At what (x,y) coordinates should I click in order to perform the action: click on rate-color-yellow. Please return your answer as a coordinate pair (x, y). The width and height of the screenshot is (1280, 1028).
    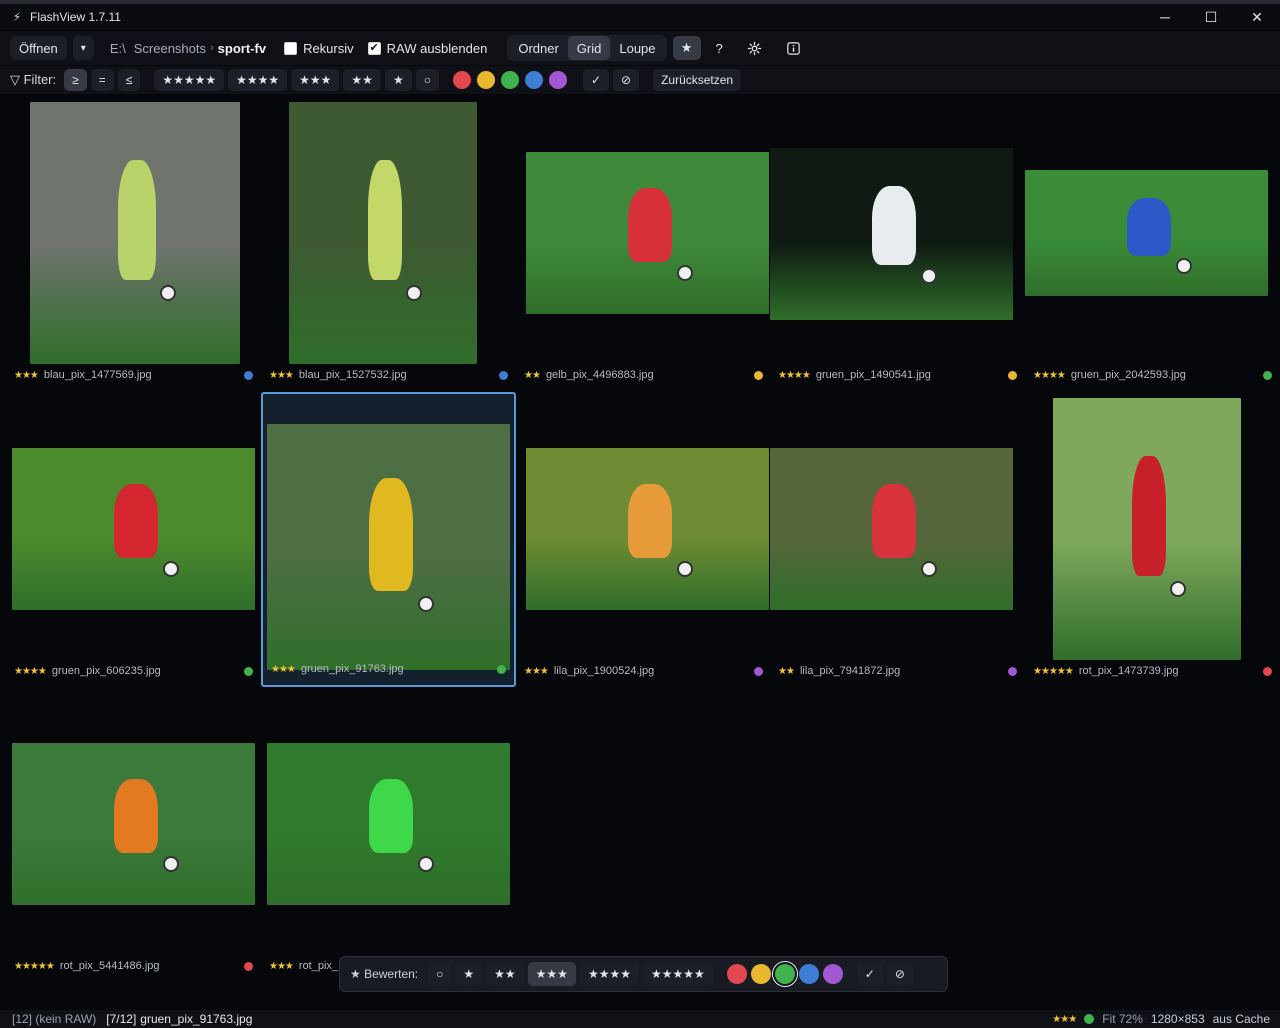
    Looking at the image, I should click on (760, 974).